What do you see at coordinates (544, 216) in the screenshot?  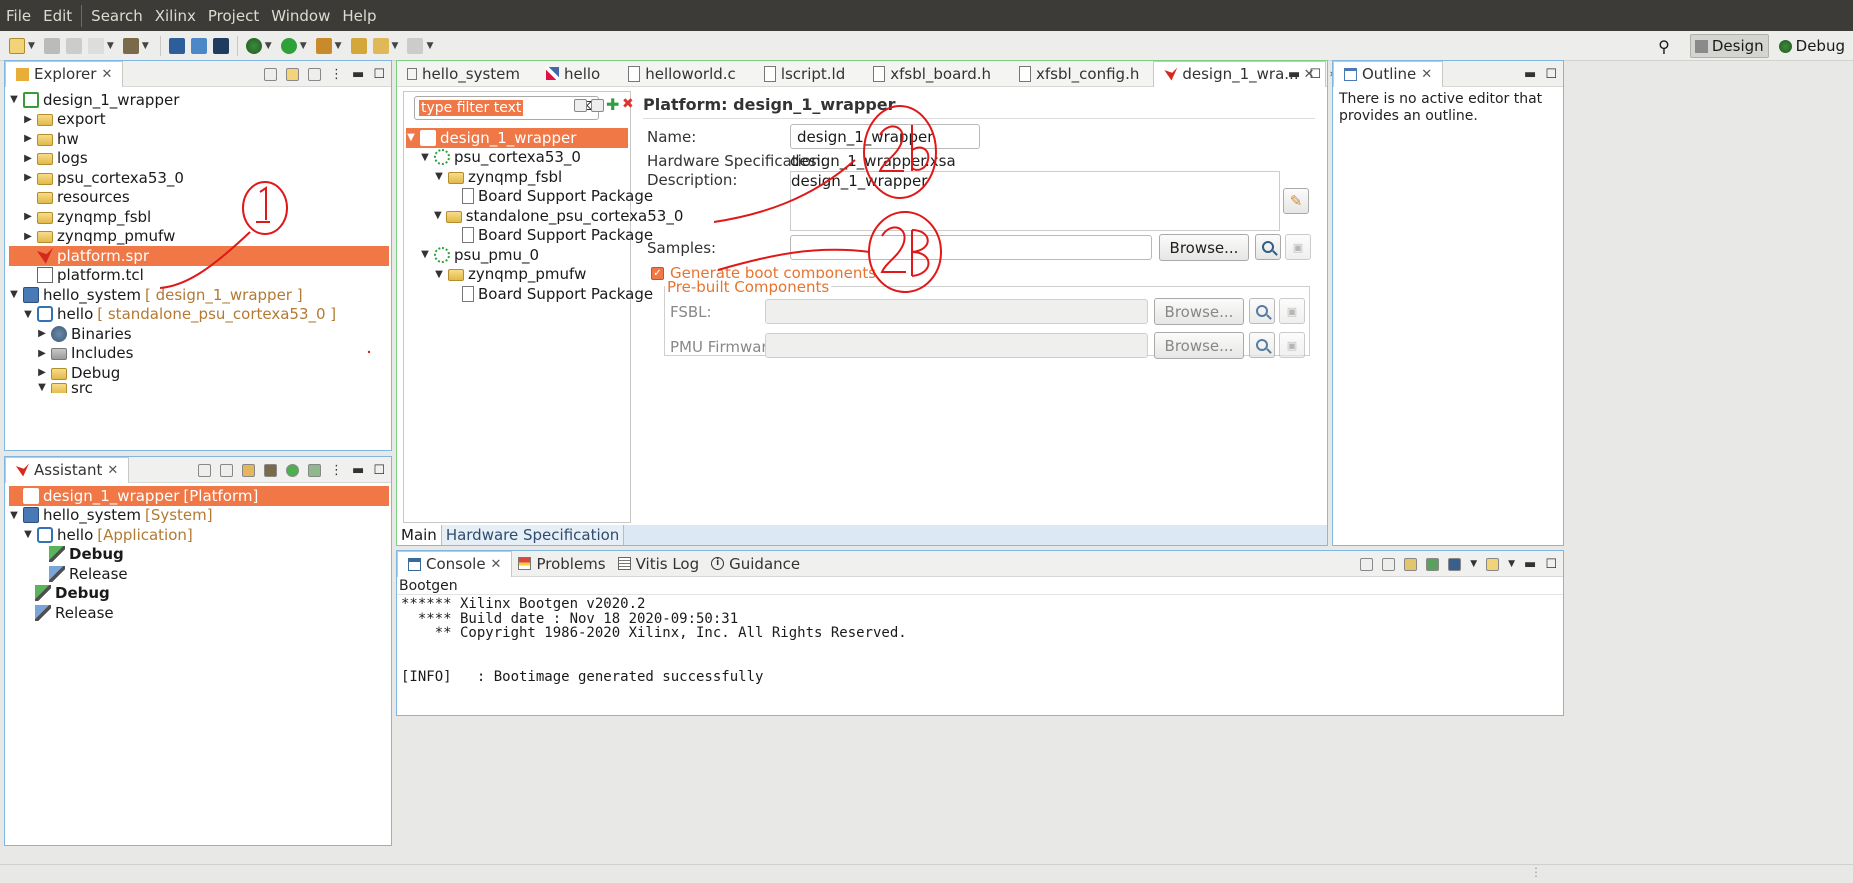 I see `platform-tree-standalone: ▼ standalone_psu_cortexa53_0` at bounding box center [544, 216].